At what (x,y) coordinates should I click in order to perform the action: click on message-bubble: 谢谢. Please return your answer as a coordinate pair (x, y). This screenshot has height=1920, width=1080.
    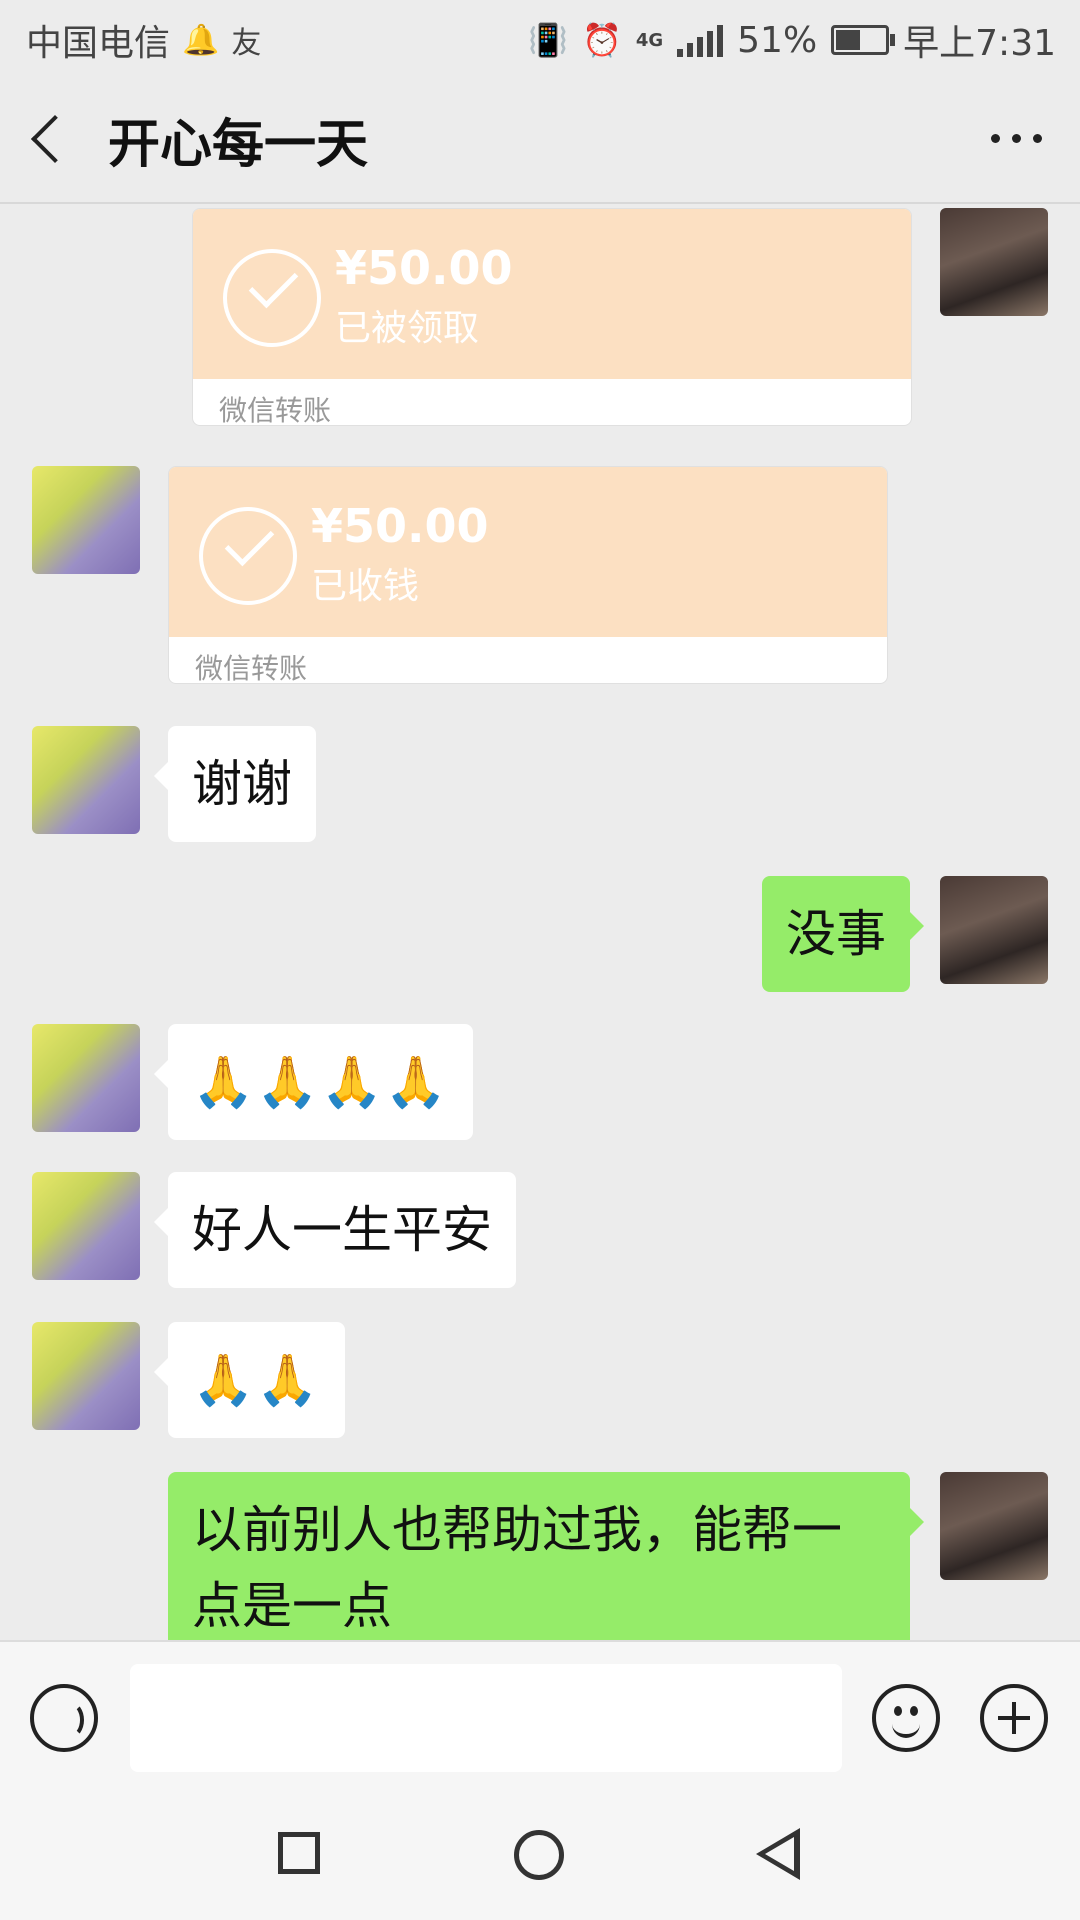
    Looking at the image, I should click on (235, 784).